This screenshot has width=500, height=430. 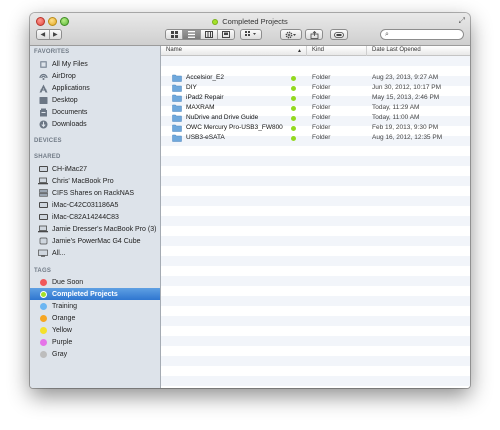 What do you see at coordinates (191, 87) in the screenshot?
I see `file-name: DIY` at bounding box center [191, 87].